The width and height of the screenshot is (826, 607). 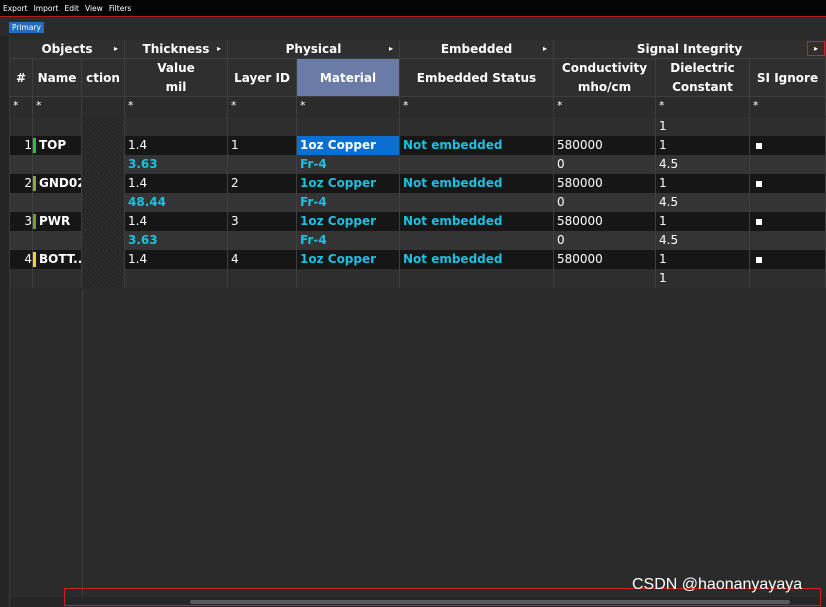 I want to click on row-dielectric-1-cond: 0, so click(x=605, y=164).